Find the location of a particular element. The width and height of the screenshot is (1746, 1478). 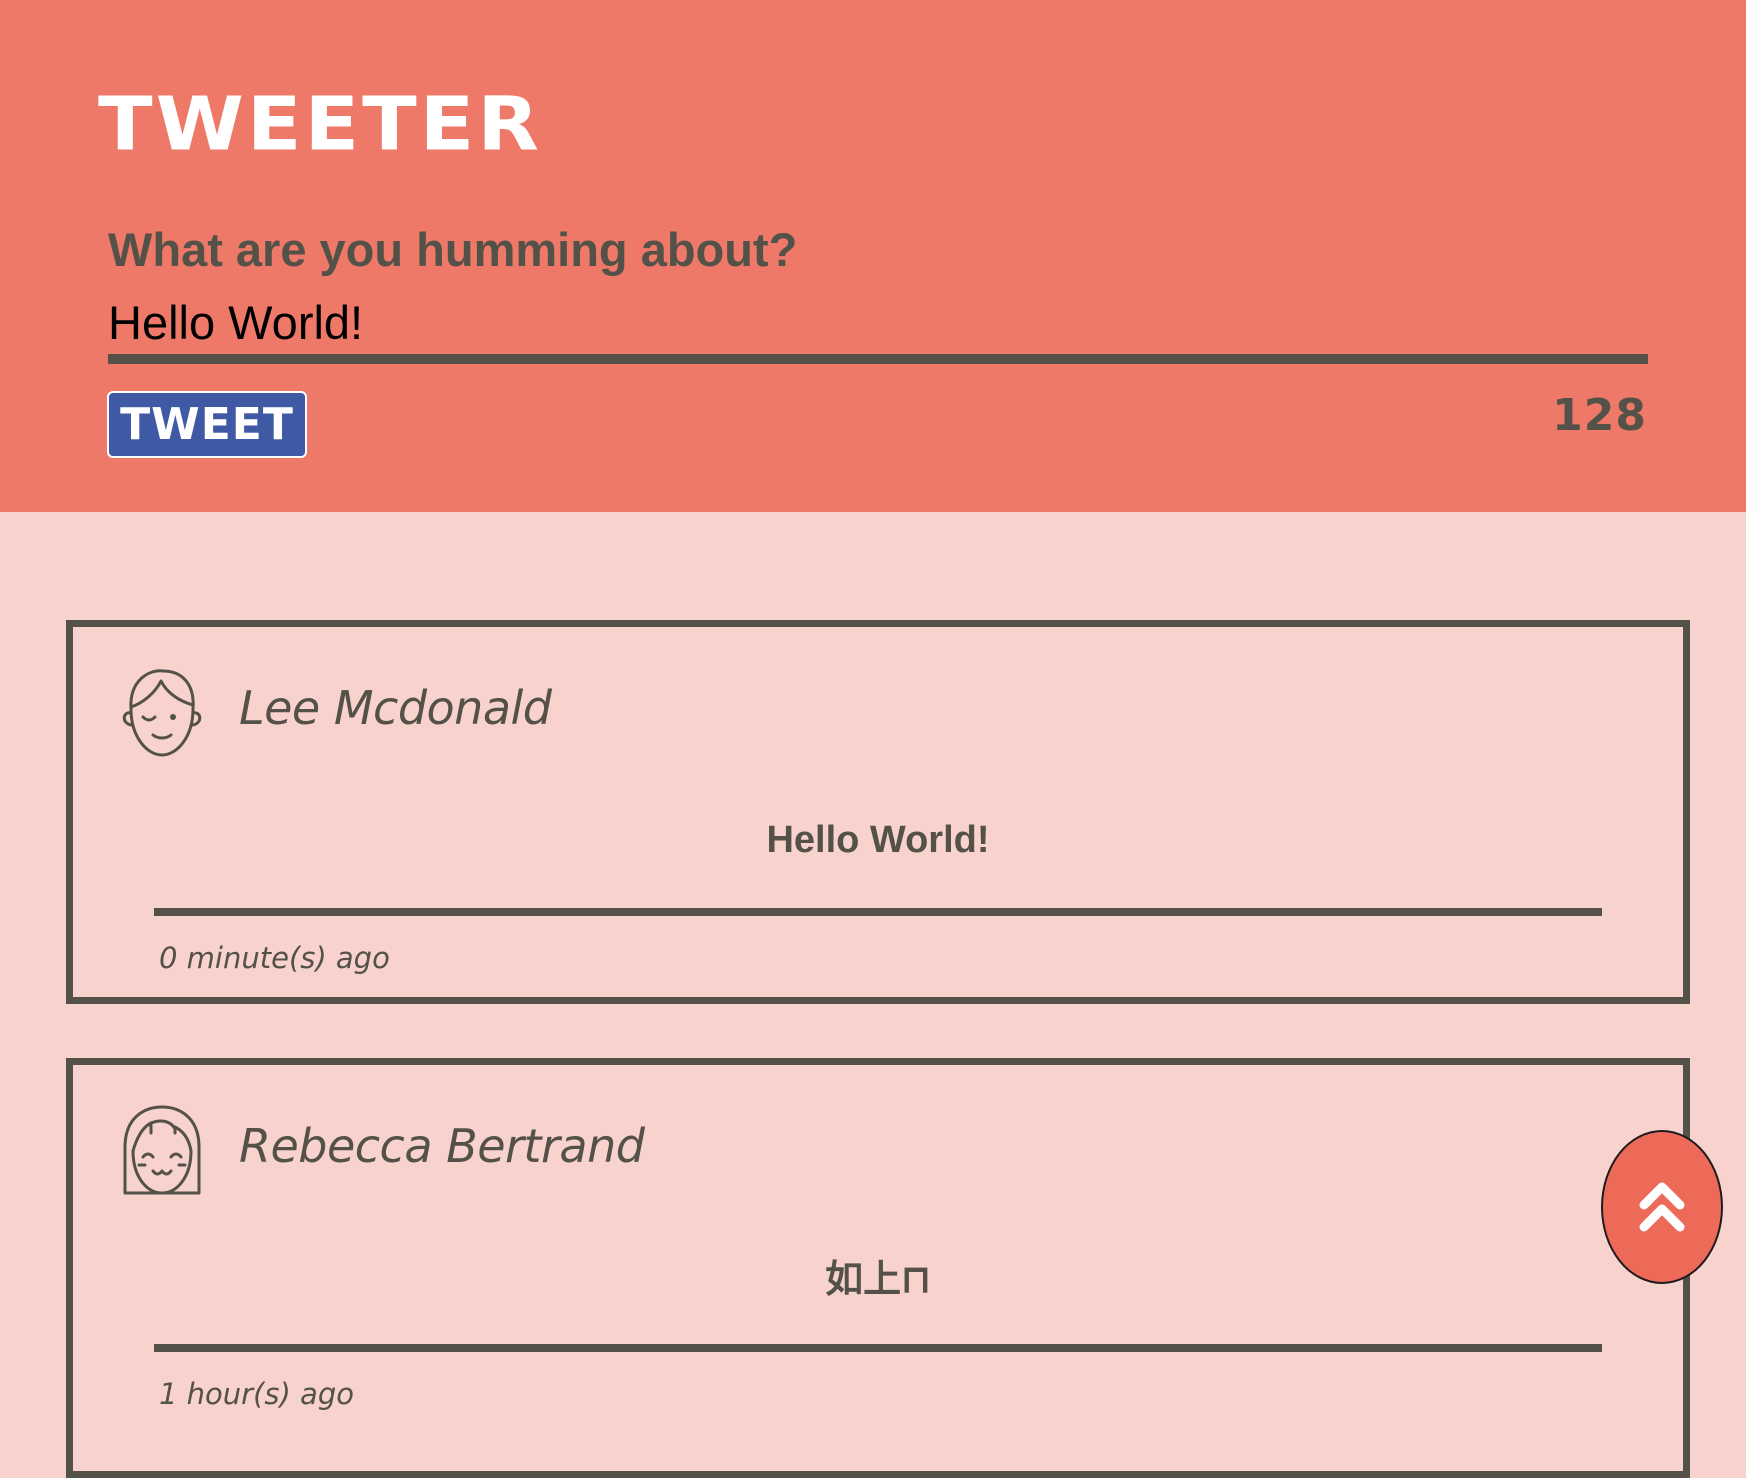

scroll-to-top-button is located at coordinates (1662, 1207).